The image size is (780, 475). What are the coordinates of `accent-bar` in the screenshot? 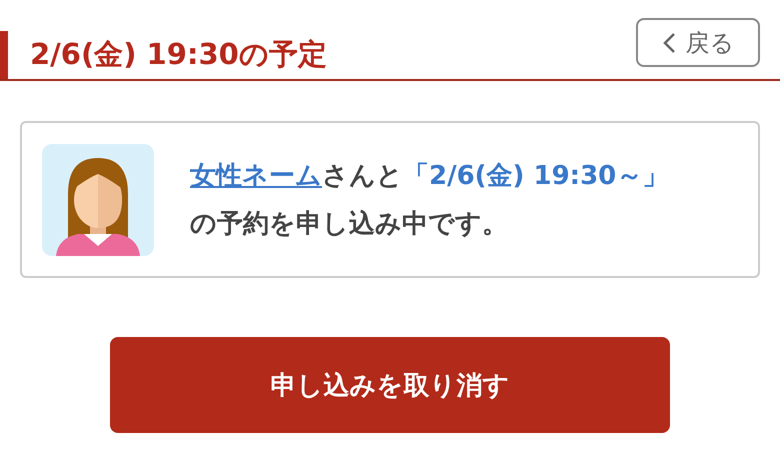 It's located at (4, 55).